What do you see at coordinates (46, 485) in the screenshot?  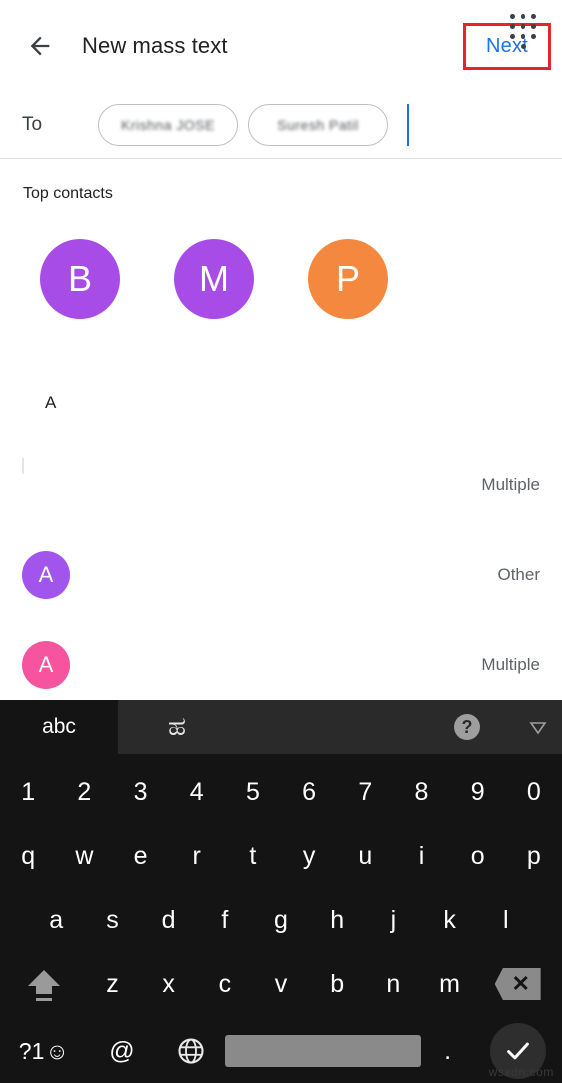 I see `contact-avatar` at bounding box center [46, 485].